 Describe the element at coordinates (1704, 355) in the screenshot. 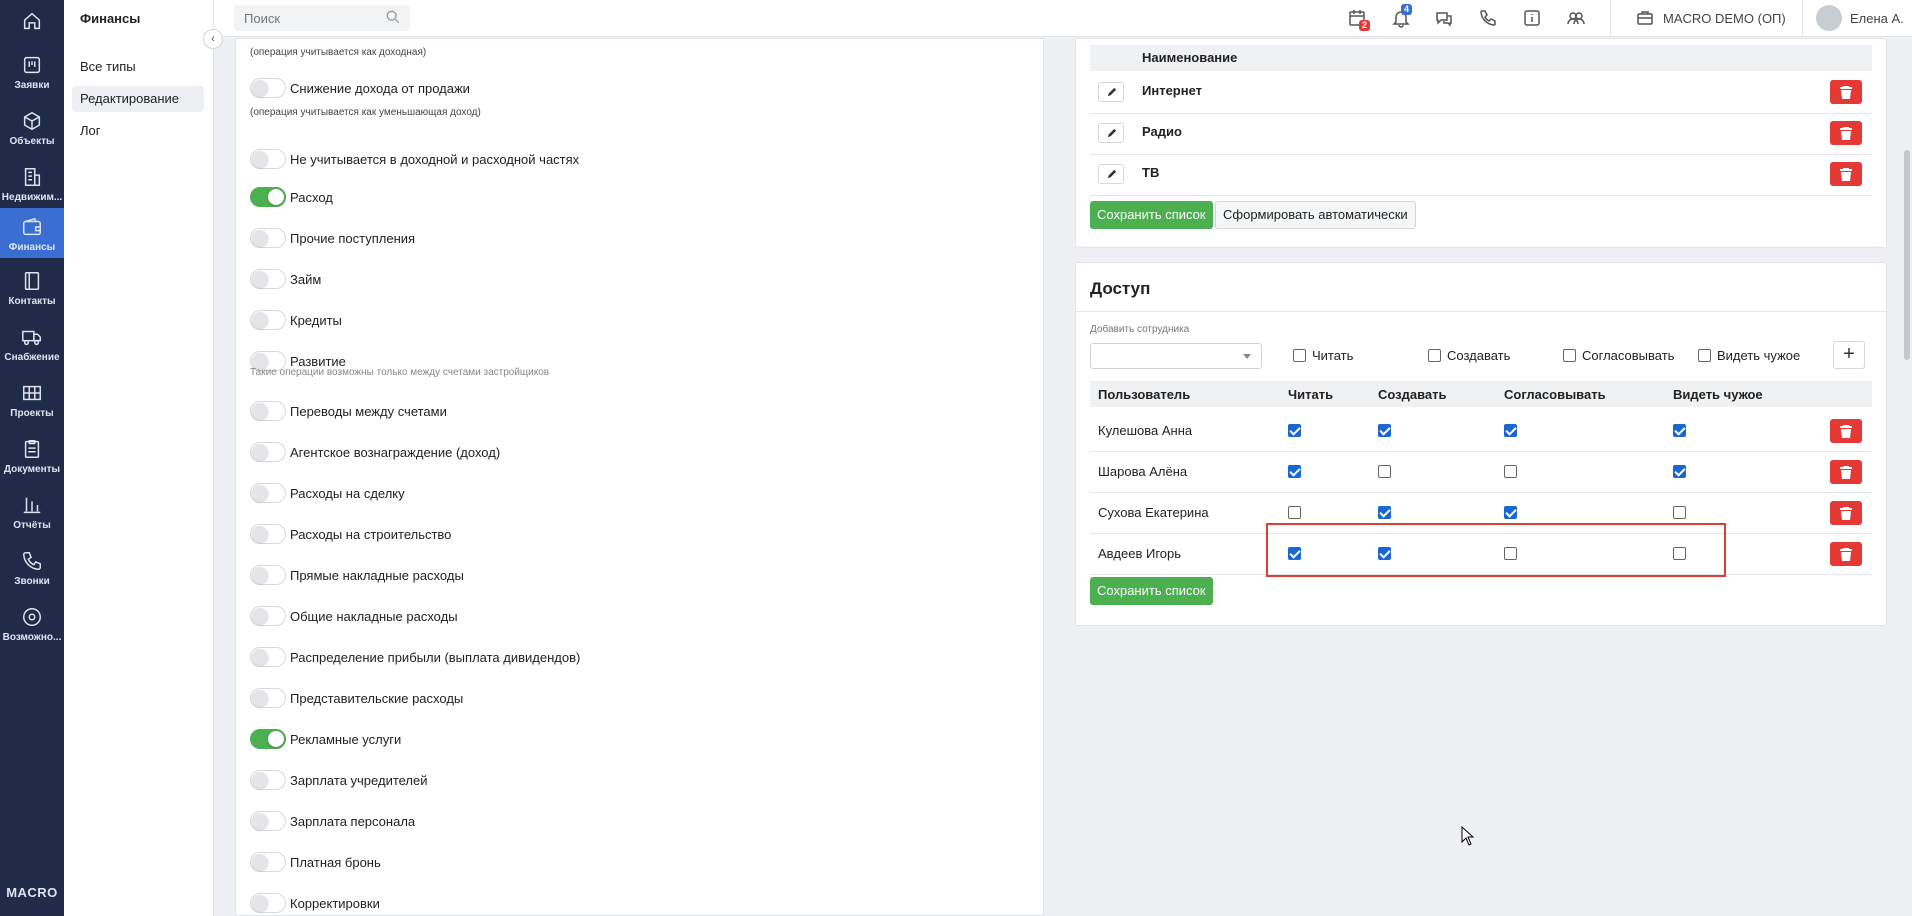

I see `new-see-others-checkbox` at that location.